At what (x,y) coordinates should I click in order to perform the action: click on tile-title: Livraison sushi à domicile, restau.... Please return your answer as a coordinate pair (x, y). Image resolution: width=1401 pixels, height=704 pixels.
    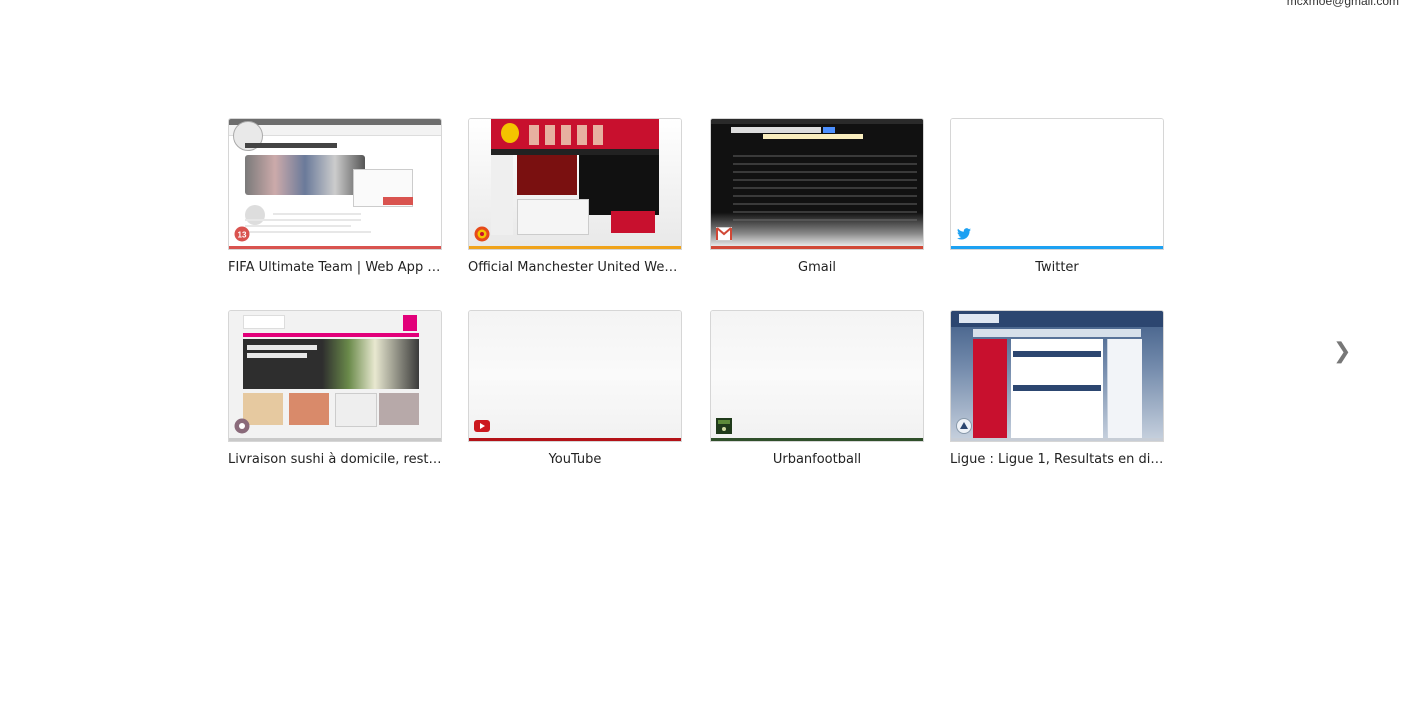
    Looking at the image, I should click on (335, 459).